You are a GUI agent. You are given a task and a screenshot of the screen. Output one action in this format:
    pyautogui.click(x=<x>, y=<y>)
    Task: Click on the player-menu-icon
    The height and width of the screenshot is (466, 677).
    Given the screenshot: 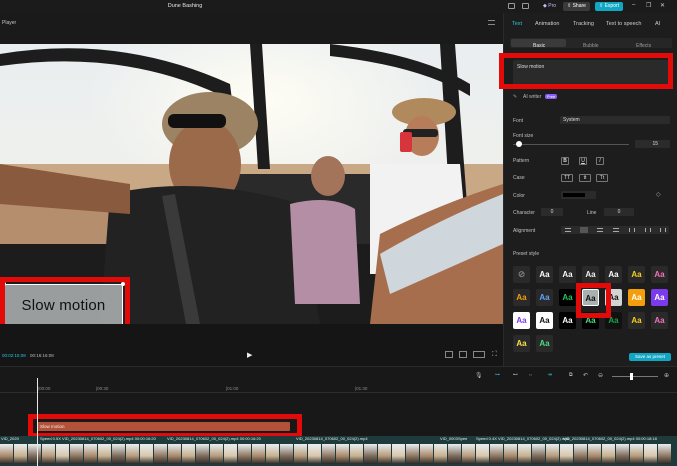 What is the action you would take?
    pyautogui.click(x=491, y=22)
    